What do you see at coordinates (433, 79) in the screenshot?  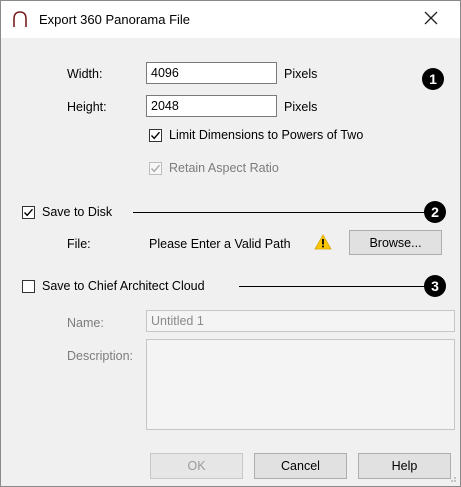 I see `callout-1: 1` at bounding box center [433, 79].